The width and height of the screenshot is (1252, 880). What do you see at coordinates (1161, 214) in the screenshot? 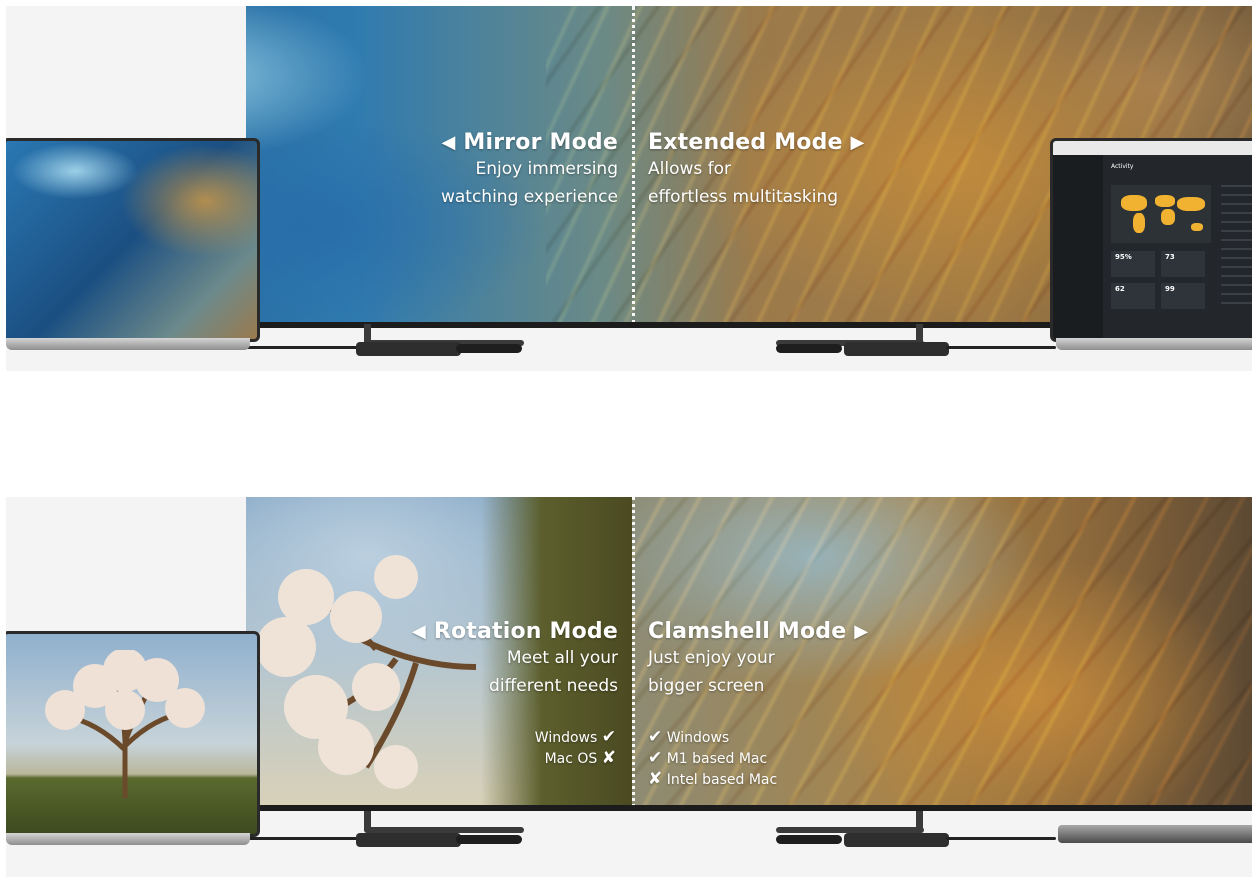
I see `world-map` at bounding box center [1161, 214].